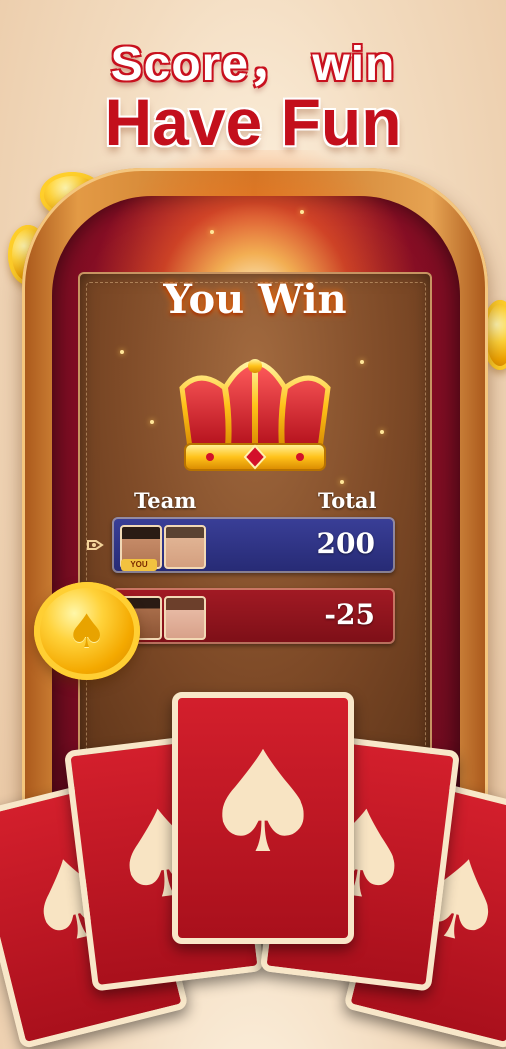 The image size is (506, 1049). I want to click on total-column-header: Total, so click(347, 500).